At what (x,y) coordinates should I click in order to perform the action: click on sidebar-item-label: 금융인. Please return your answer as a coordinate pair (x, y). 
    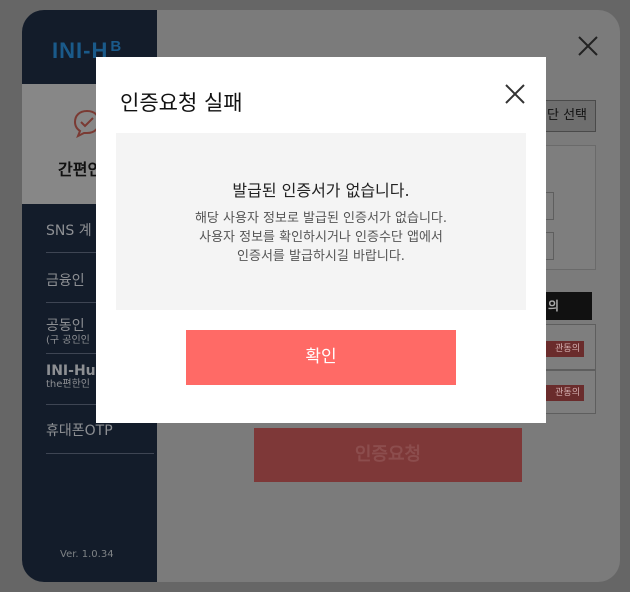
    Looking at the image, I should click on (65, 281).